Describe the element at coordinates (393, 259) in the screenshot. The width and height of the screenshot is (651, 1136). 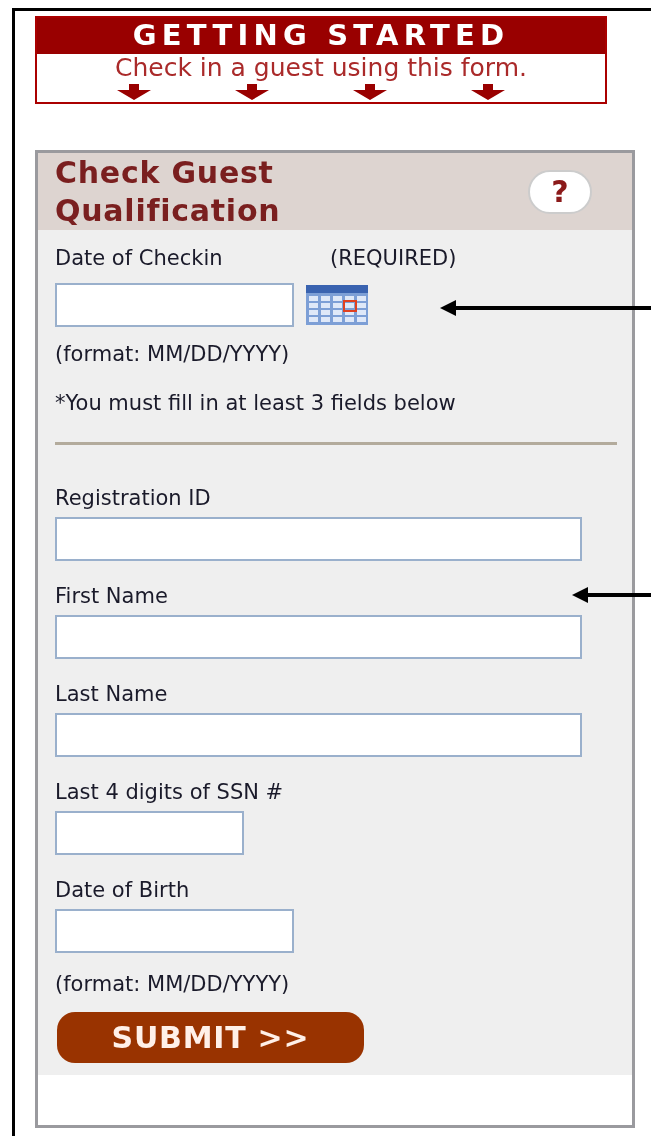
I see `required-label: (REQUIRED)` at that location.